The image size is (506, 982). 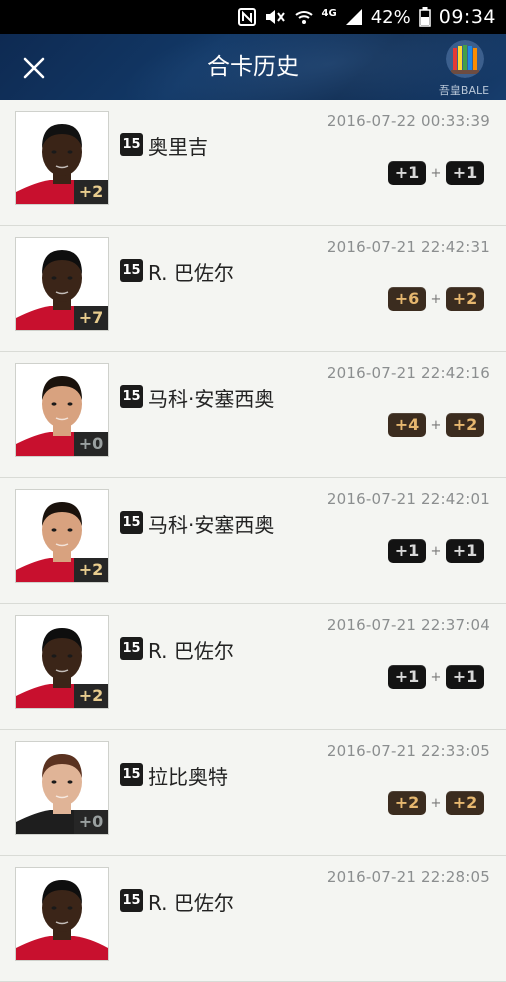 I want to click on player-portrait, so click(x=62, y=914).